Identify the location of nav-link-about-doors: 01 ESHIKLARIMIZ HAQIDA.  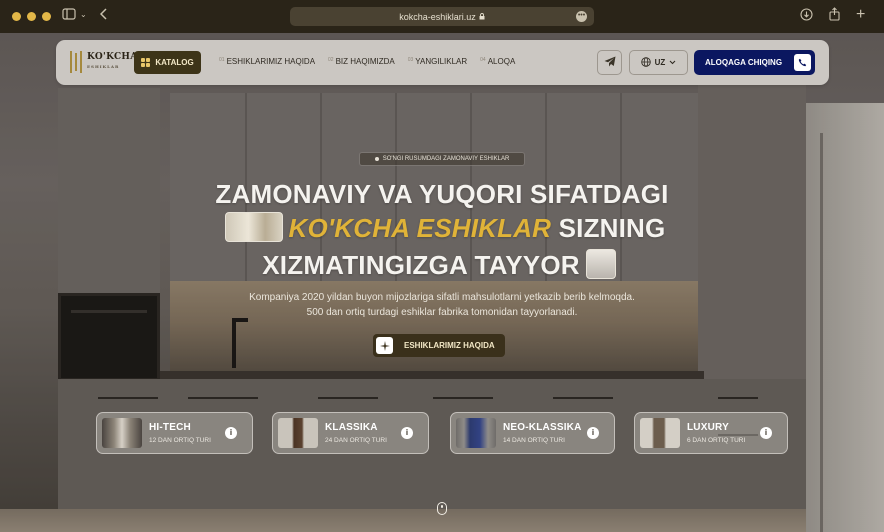
(267, 61).